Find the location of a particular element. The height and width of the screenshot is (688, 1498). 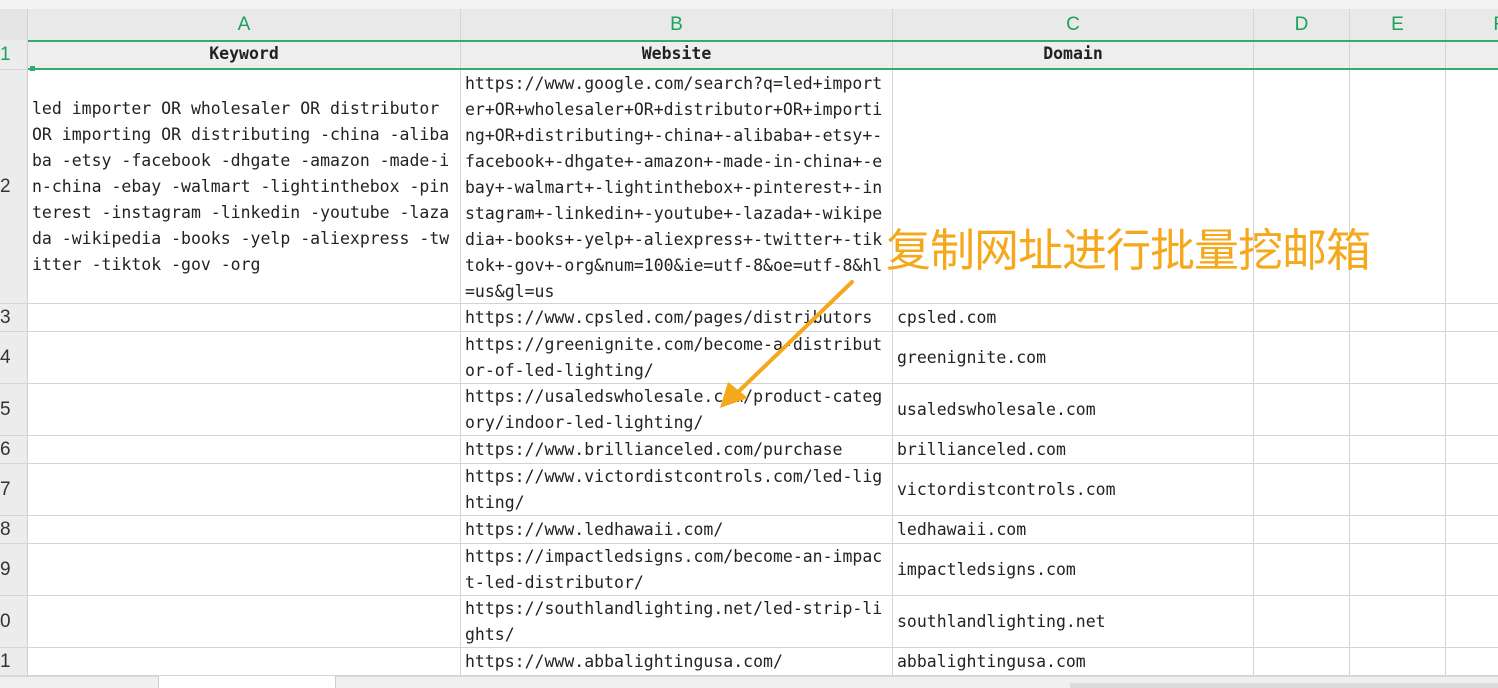

domain-cell: usaledswholesale.com is located at coordinates (1073, 410).